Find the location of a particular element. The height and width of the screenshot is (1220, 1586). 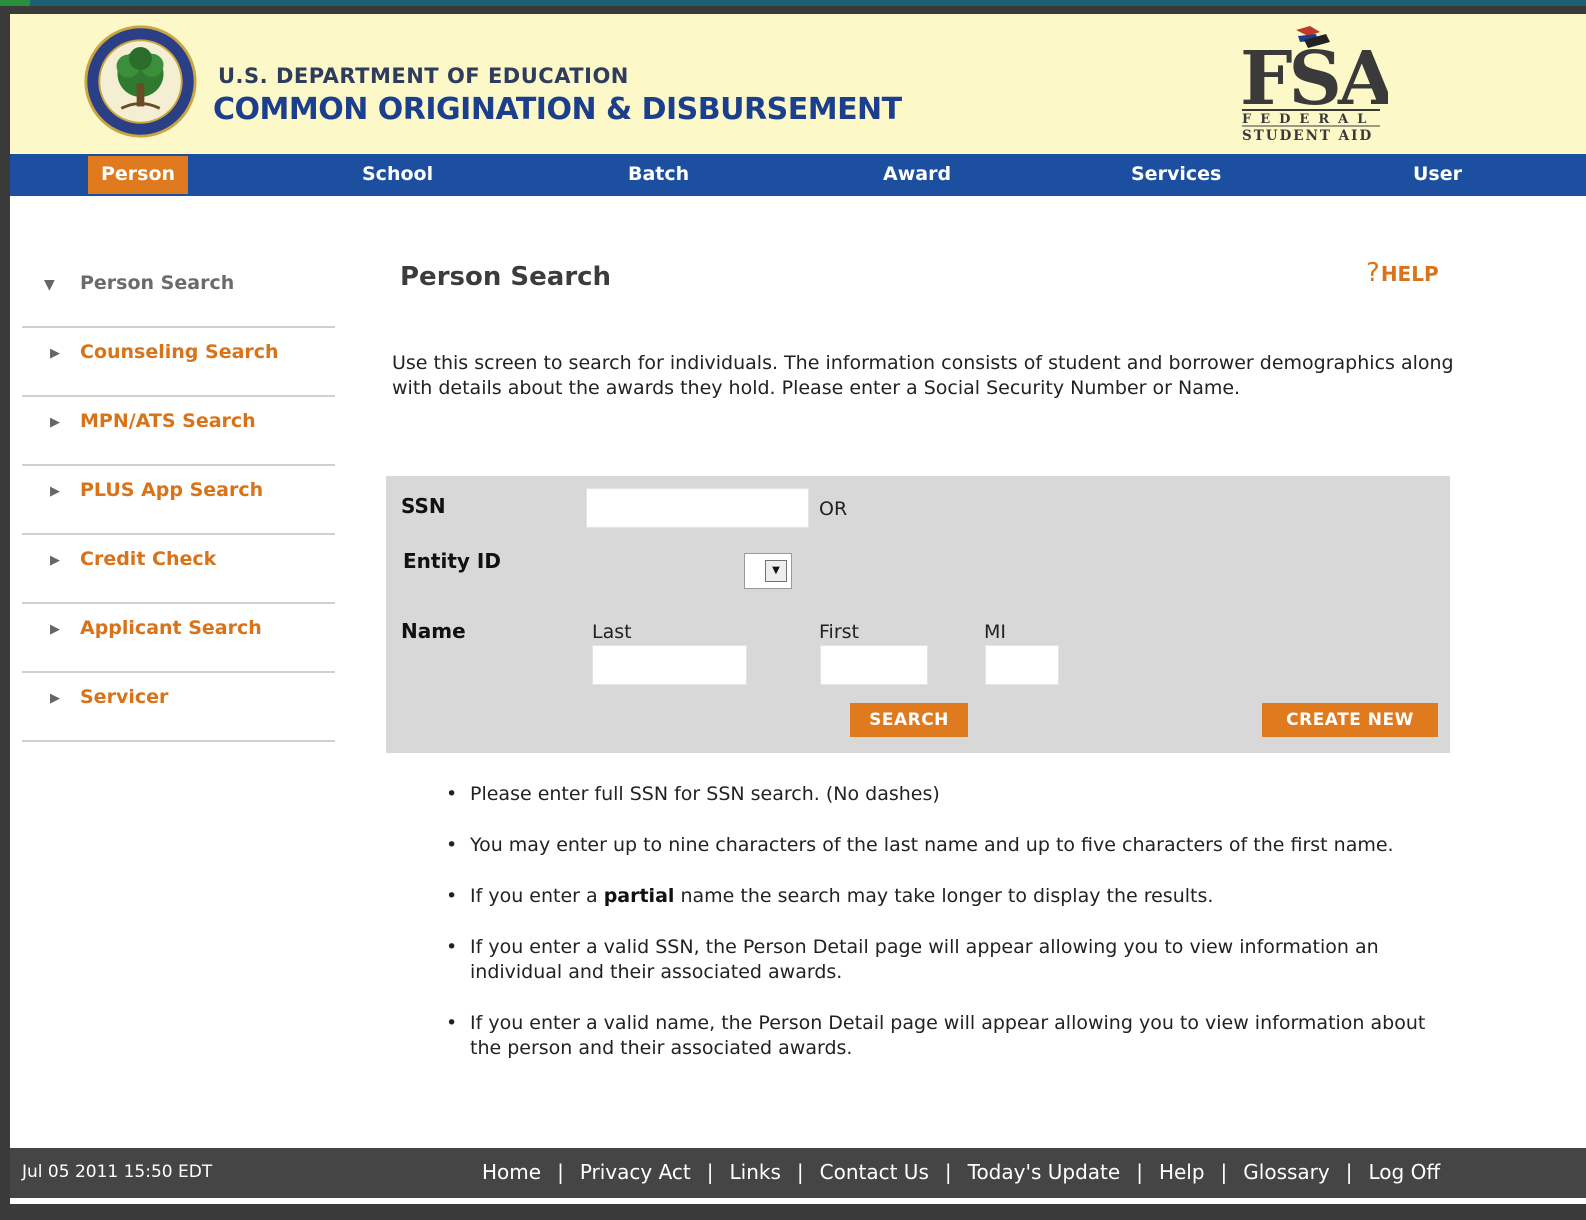

window-top-strip is located at coordinates (793, 3).